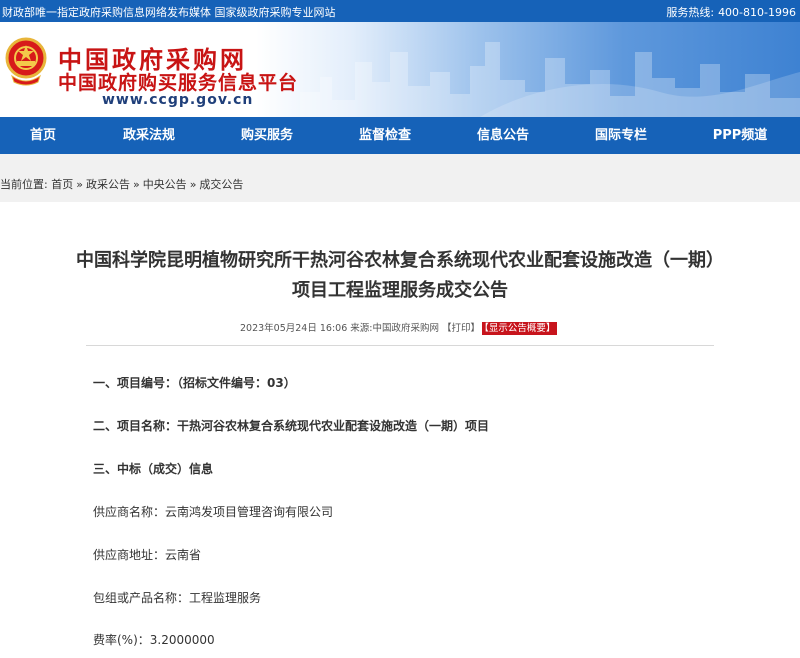 This screenshot has width=800, height=658. I want to click on breadcrumb: 当前位置: 首页» 政采公告» 中央公告» 成交公告, so click(121, 184).